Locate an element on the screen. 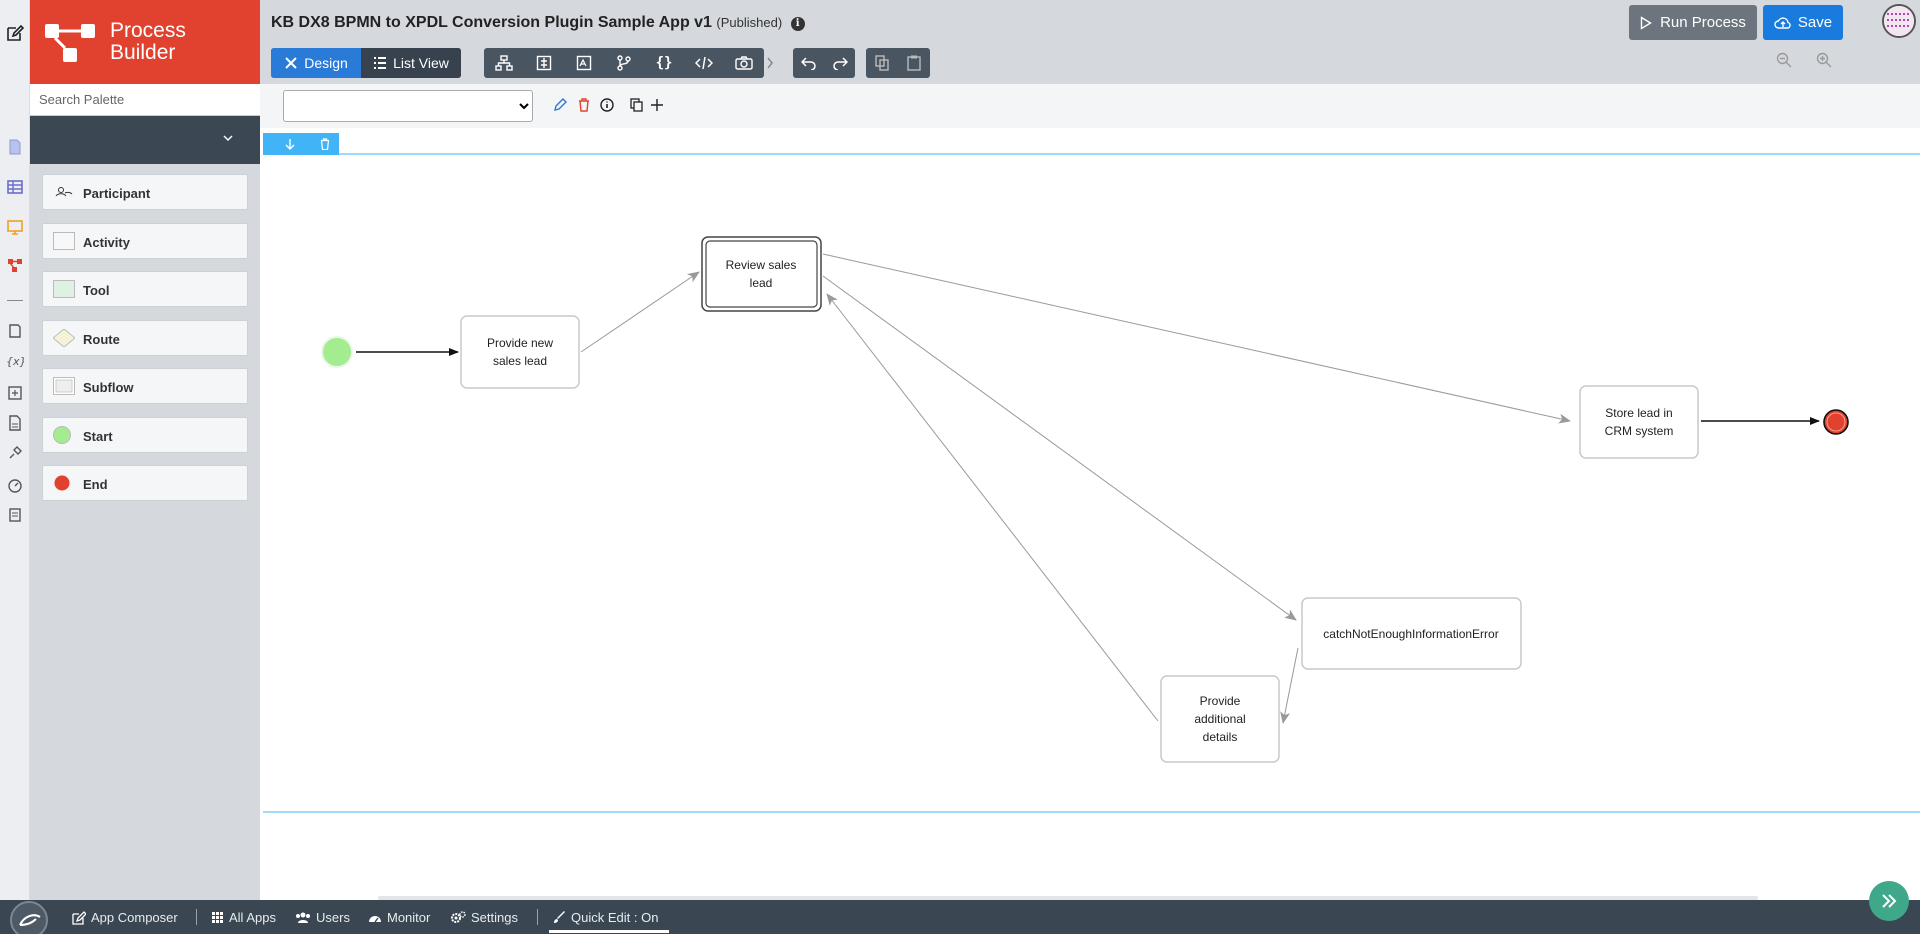 The height and width of the screenshot is (934, 1920). palette-item-label: Route is located at coordinates (101, 339).